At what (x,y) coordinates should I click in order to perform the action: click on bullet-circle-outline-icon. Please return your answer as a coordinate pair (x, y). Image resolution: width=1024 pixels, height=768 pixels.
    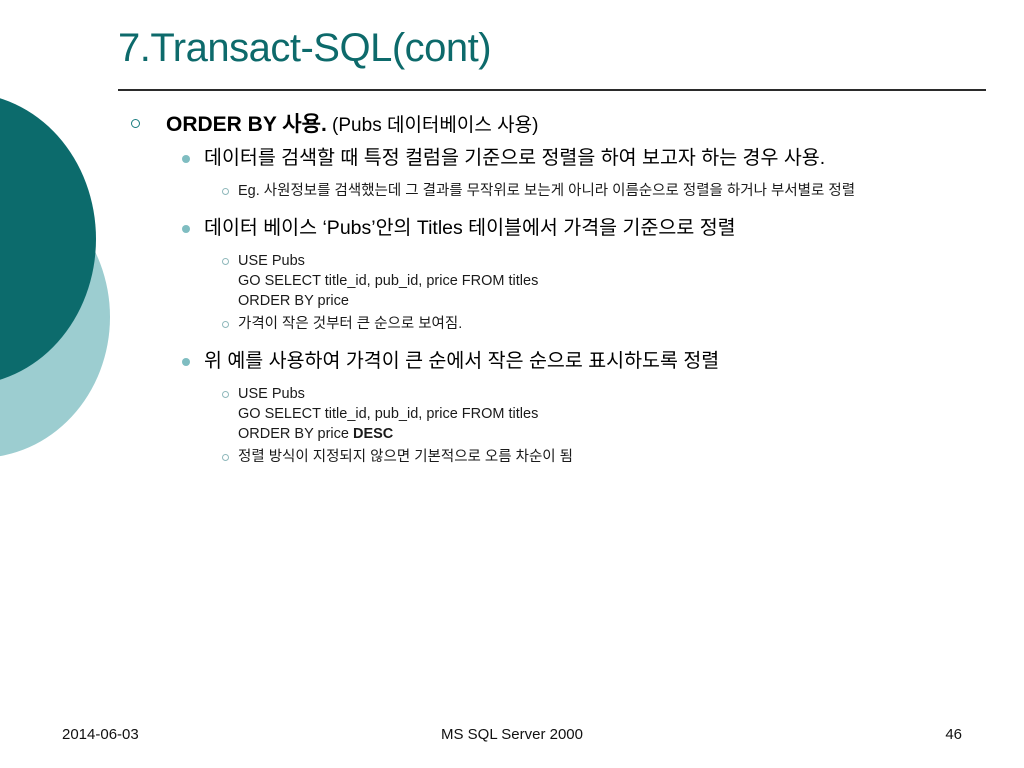
    Looking at the image, I should click on (135, 123).